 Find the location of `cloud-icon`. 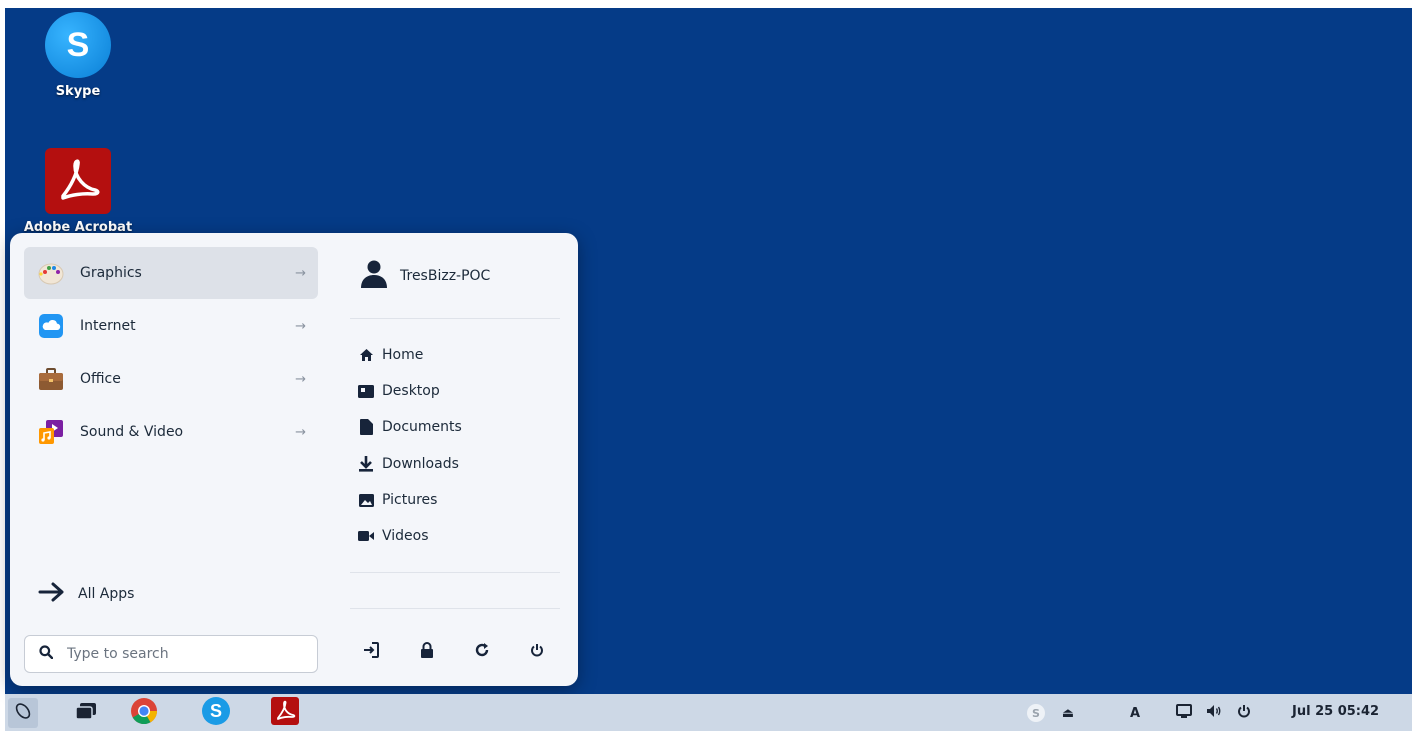

cloud-icon is located at coordinates (51, 326).